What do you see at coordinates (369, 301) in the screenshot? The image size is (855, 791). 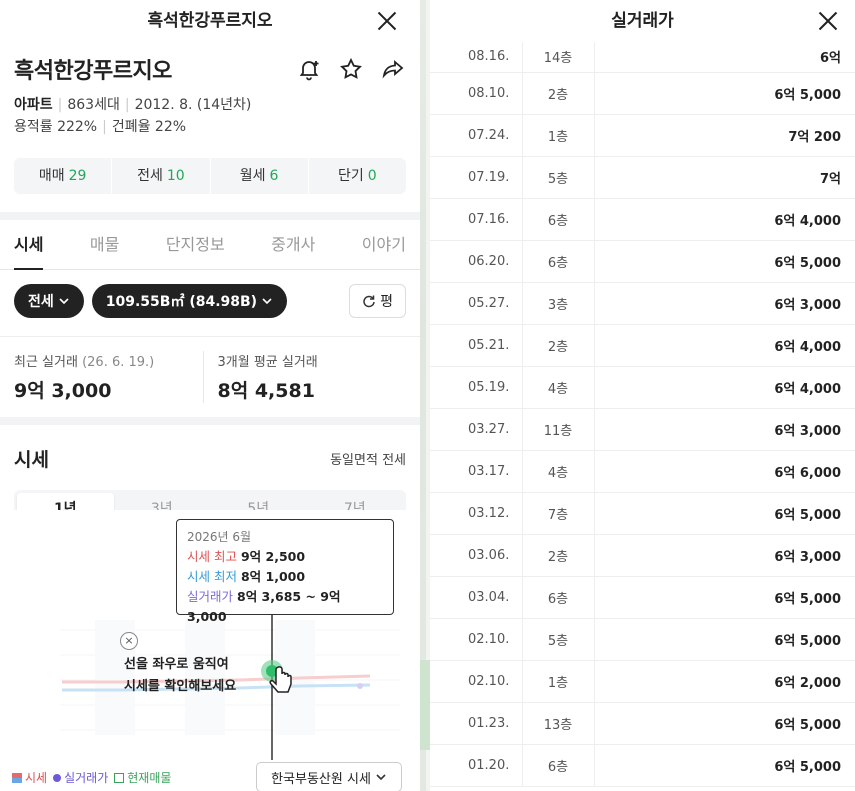 I see `refresh-icon` at bounding box center [369, 301].